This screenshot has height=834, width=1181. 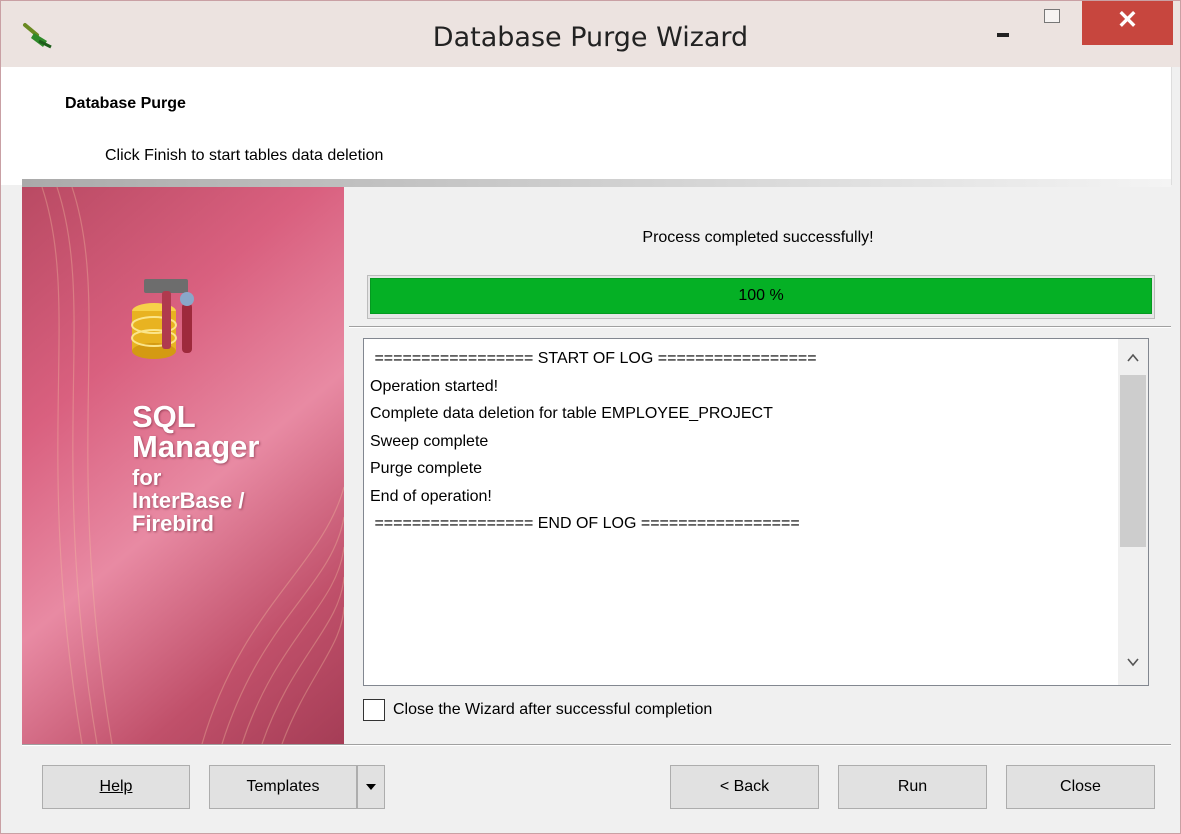 I want to click on run-label: Run, so click(x=912, y=786).